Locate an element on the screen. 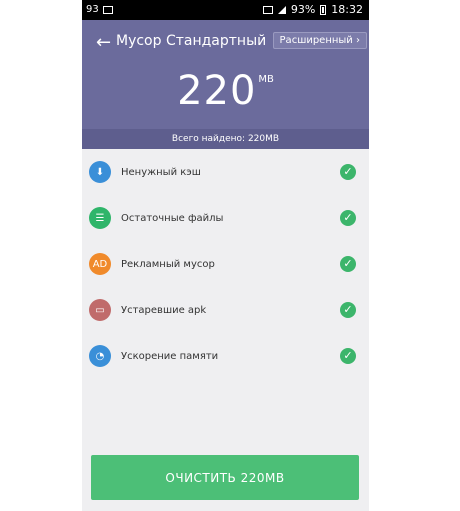 The image size is (460, 511). notification-icon is located at coordinates (107, 9).